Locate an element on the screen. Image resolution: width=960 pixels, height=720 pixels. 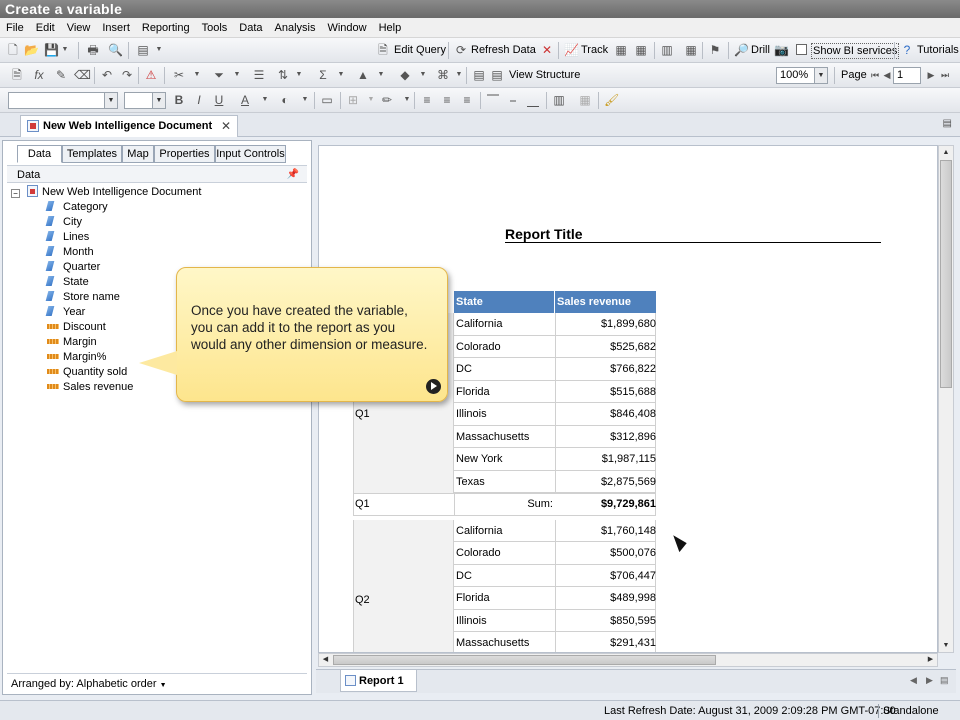
ranking-dropdown-icon: ▼ is located at coordinates (381, 75).